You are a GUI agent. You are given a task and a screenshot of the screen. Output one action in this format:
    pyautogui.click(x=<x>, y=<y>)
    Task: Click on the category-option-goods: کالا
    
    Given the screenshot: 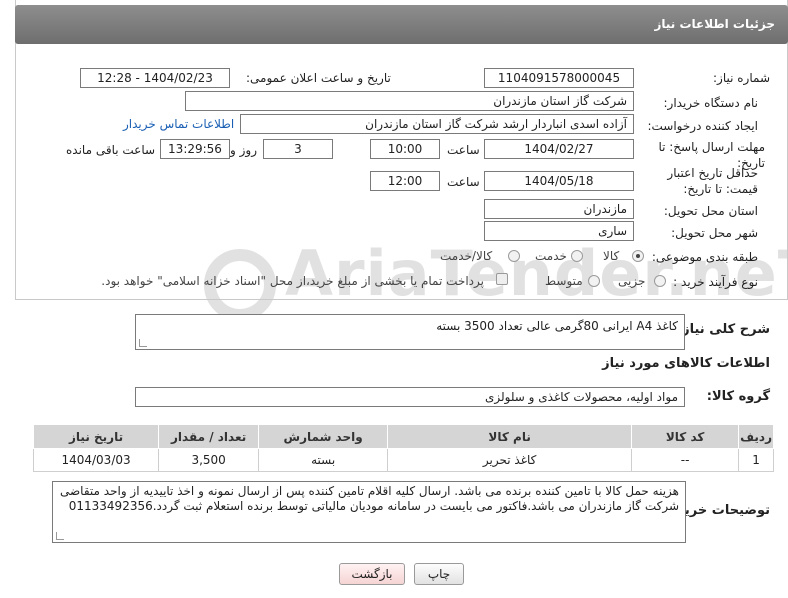 What is the action you would take?
    pyautogui.click(x=611, y=256)
    